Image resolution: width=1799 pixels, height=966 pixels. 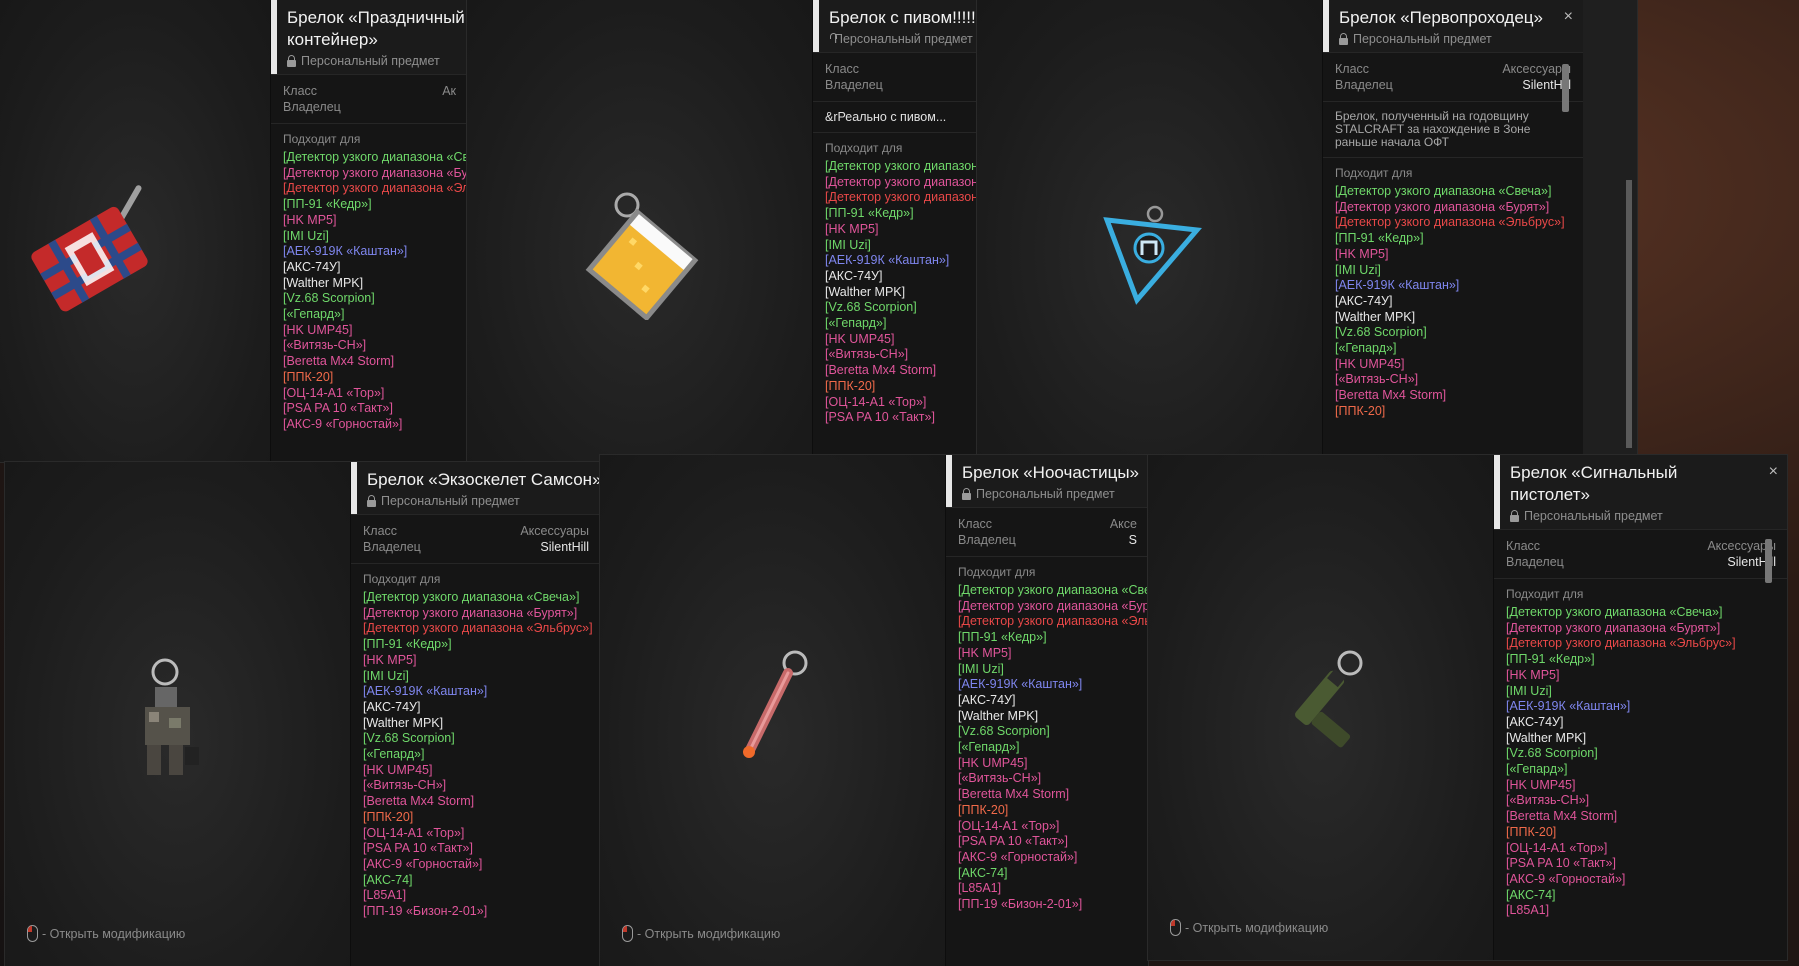 What do you see at coordinates (1050, 472) in the screenshot?
I see `card-title: Брелок «Ноочастицы»` at bounding box center [1050, 472].